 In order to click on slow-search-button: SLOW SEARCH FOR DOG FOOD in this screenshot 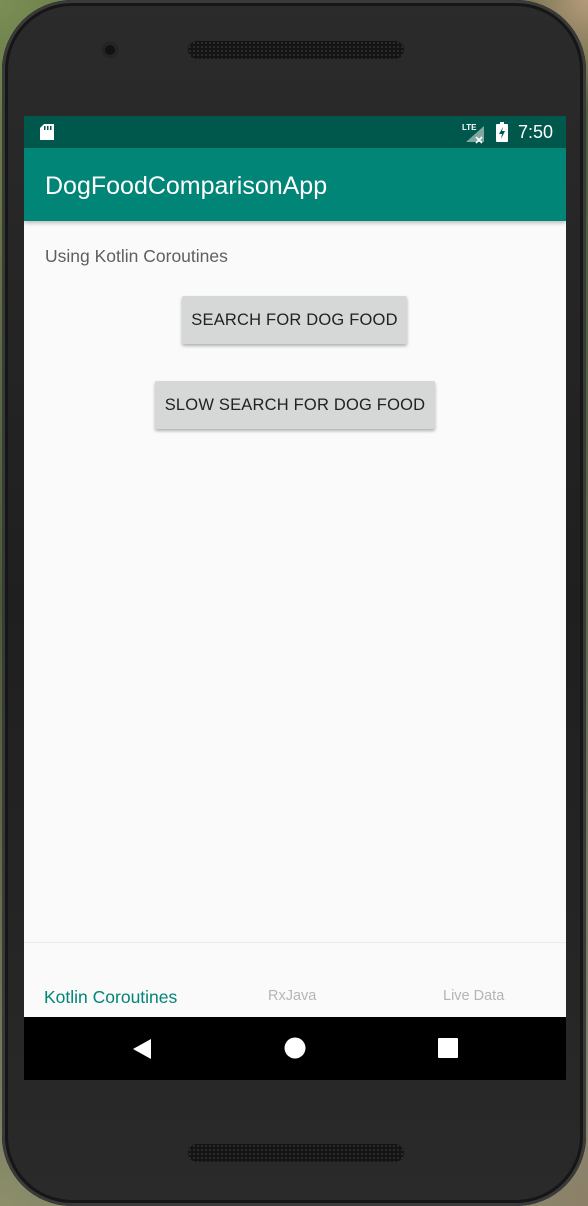, I will do `click(295, 405)`.